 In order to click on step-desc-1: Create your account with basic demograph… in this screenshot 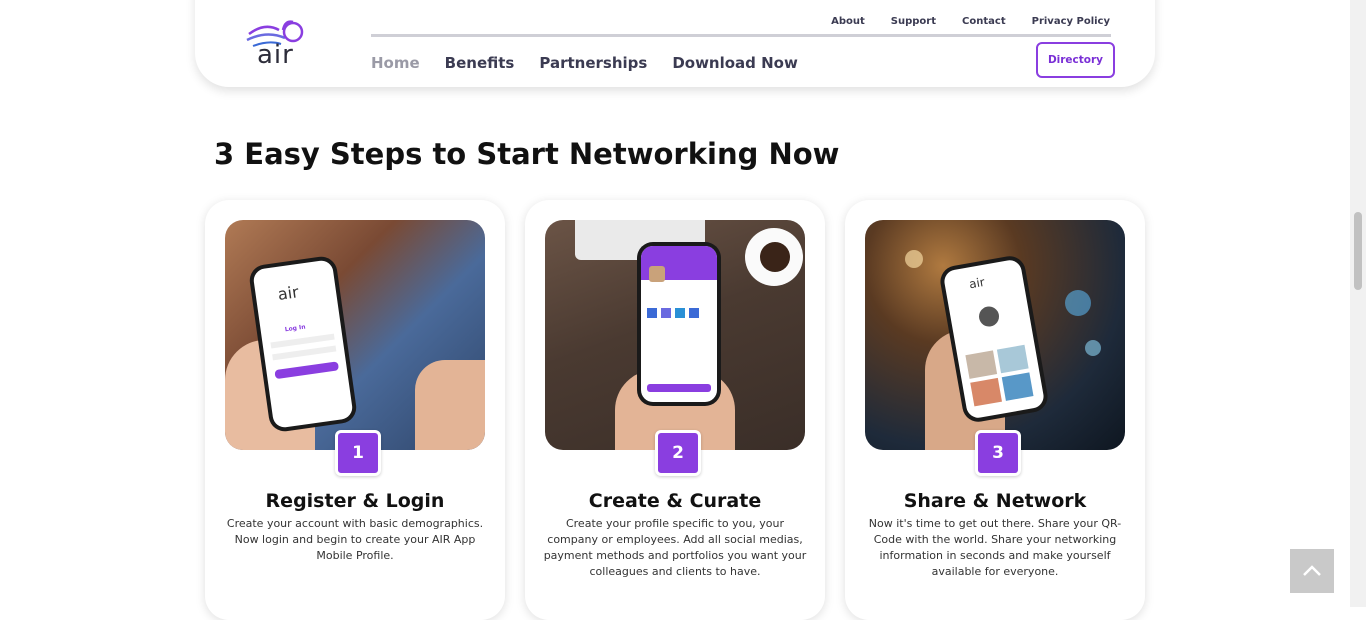, I will do `click(355, 539)`.